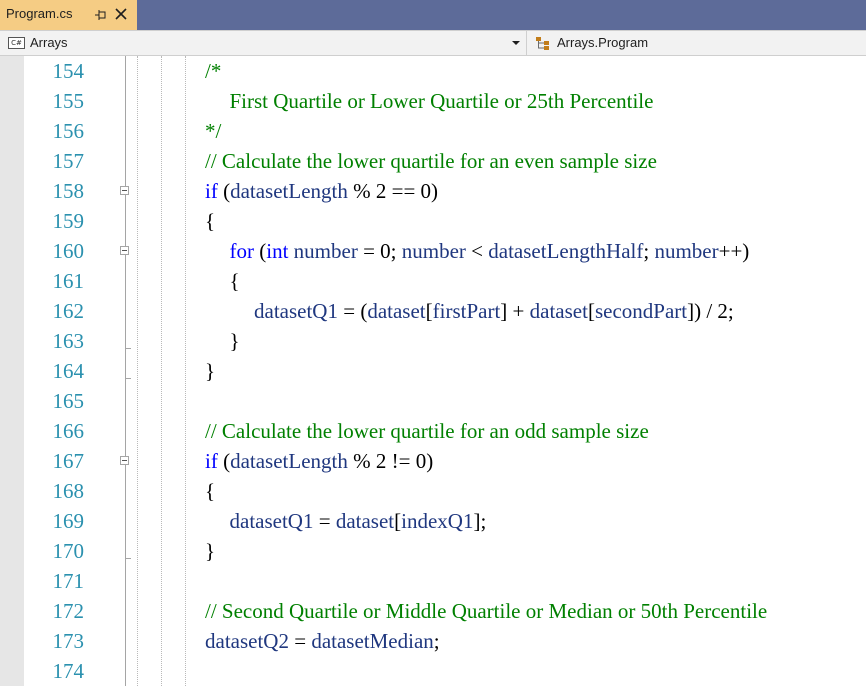  Describe the element at coordinates (242, 251) in the screenshot. I see `code-keyword: for` at that location.